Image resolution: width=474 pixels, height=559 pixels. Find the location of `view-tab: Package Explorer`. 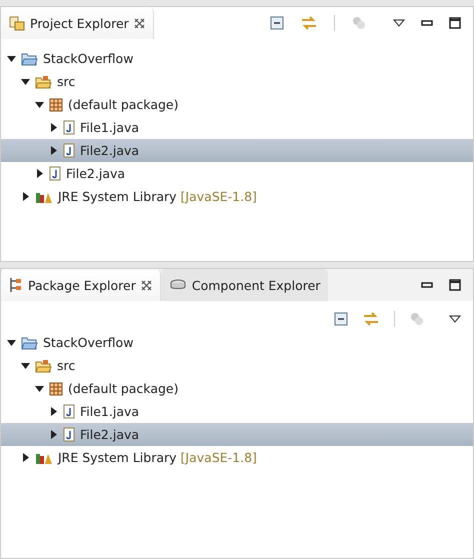

view-tab: Package Explorer is located at coordinates (81, 285).